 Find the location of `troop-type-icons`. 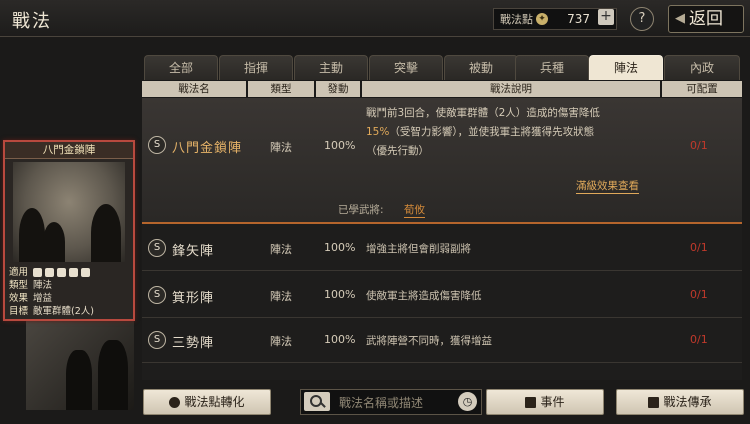

troop-type-icons is located at coordinates (81, 272).